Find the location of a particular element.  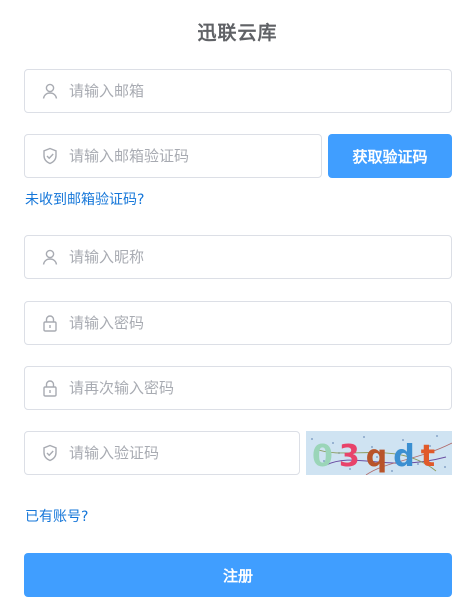

nickname-field-wrapper is located at coordinates (238, 257).